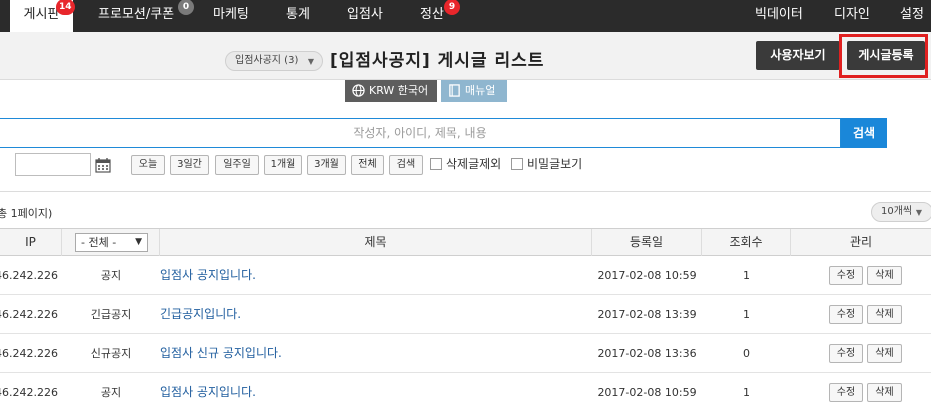 This screenshot has height=406, width=931. I want to click on header-views: 조회수, so click(746, 242).